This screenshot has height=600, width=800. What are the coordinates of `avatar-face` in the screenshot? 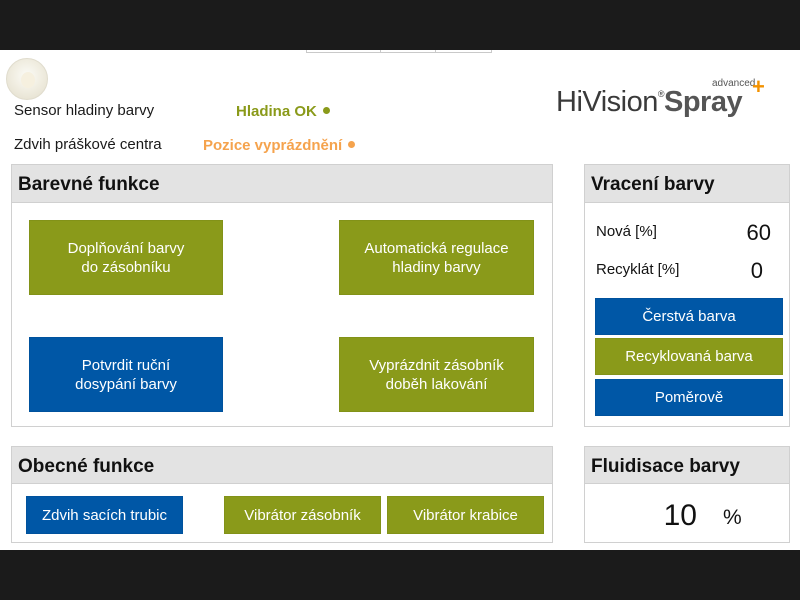 It's located at (28, 80).